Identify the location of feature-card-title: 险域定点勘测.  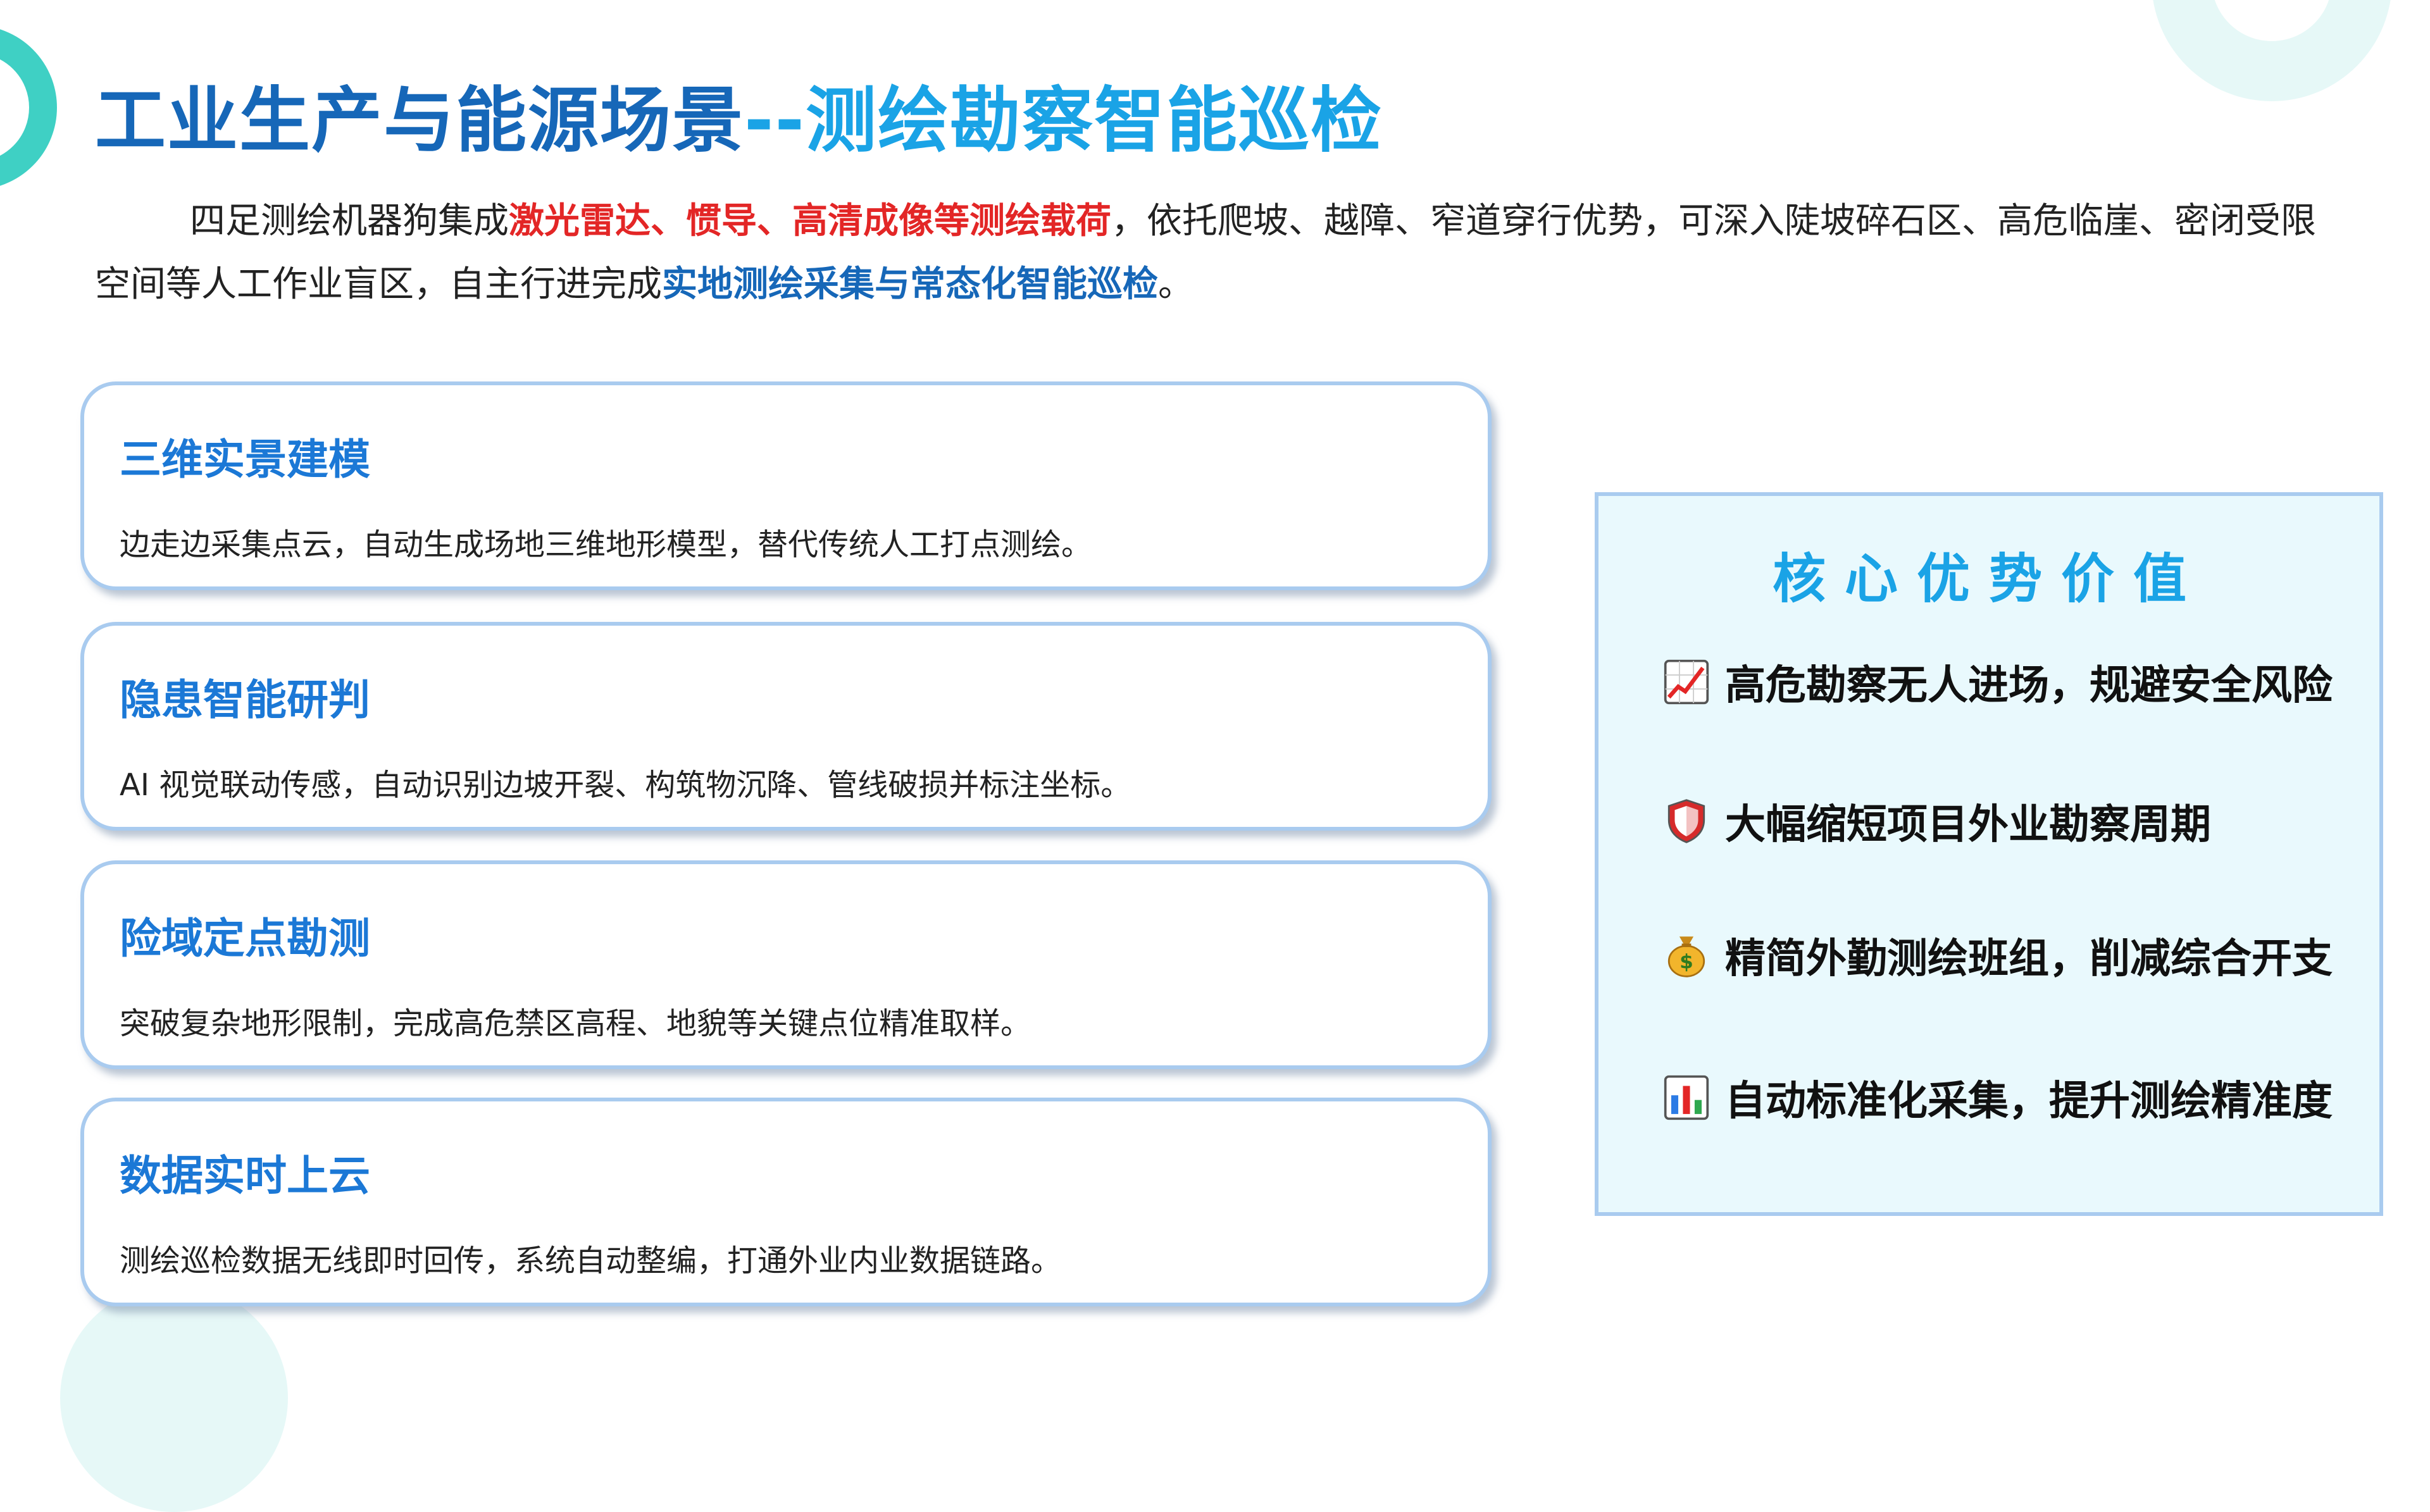
(245, 938).